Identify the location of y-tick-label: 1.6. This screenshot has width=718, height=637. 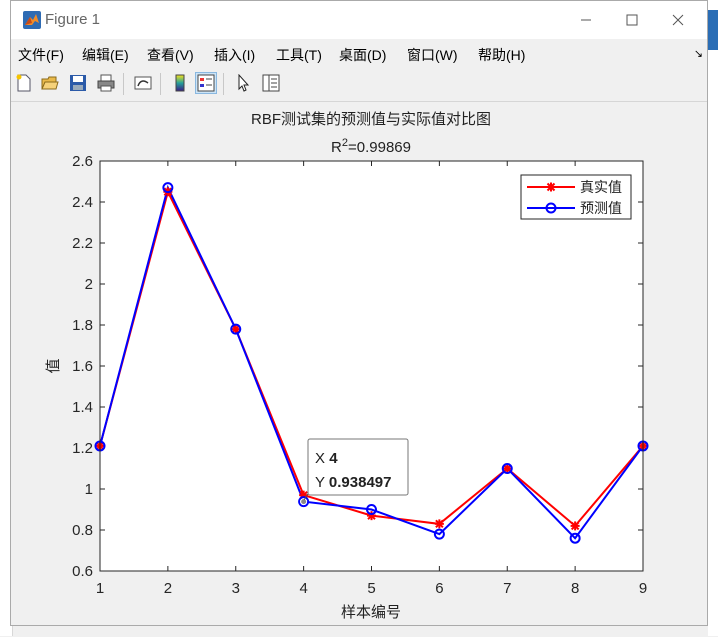
(82, 366).